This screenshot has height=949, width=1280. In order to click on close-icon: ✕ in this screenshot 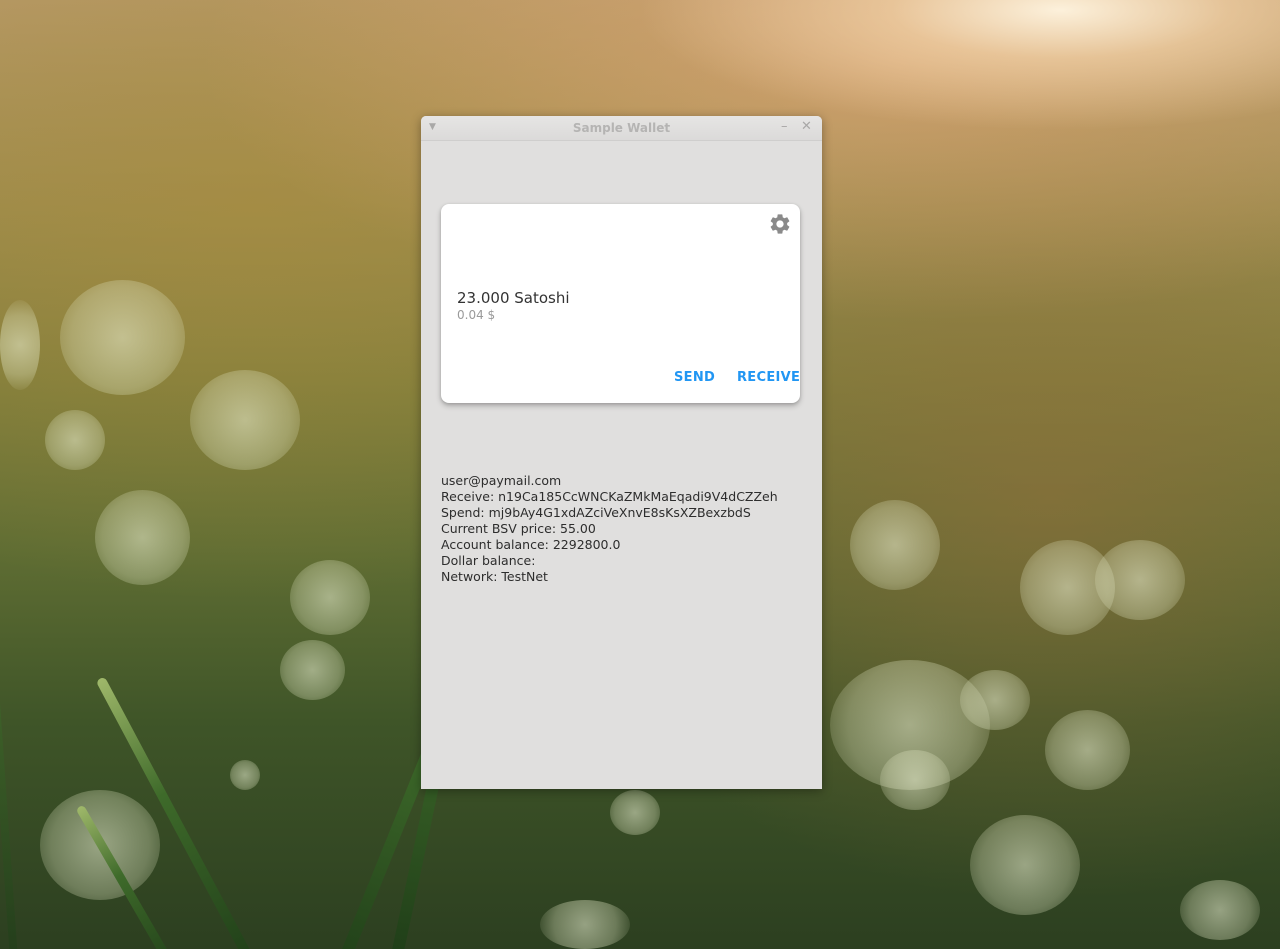, I will do `click(806, 126)`.